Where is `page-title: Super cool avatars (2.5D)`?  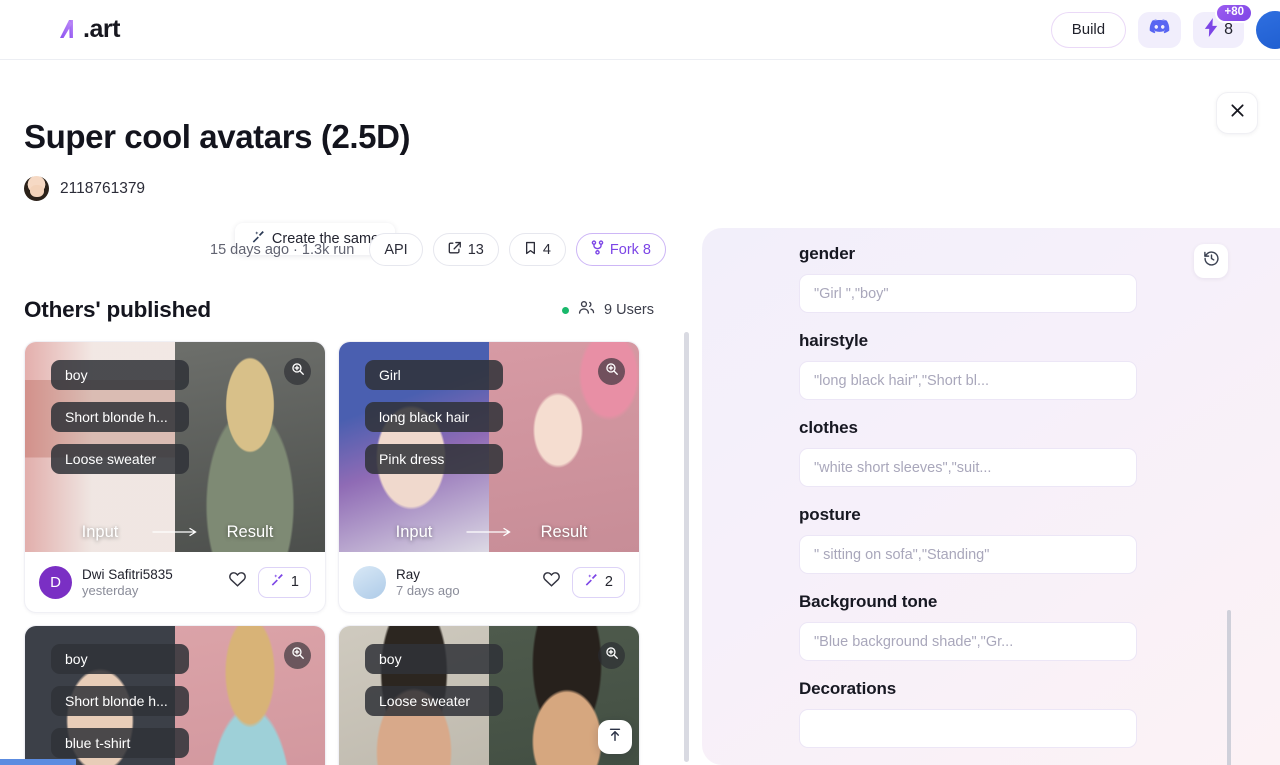 page-title: Super cool avatars (2.5D) is located at coordinates (217, 136).